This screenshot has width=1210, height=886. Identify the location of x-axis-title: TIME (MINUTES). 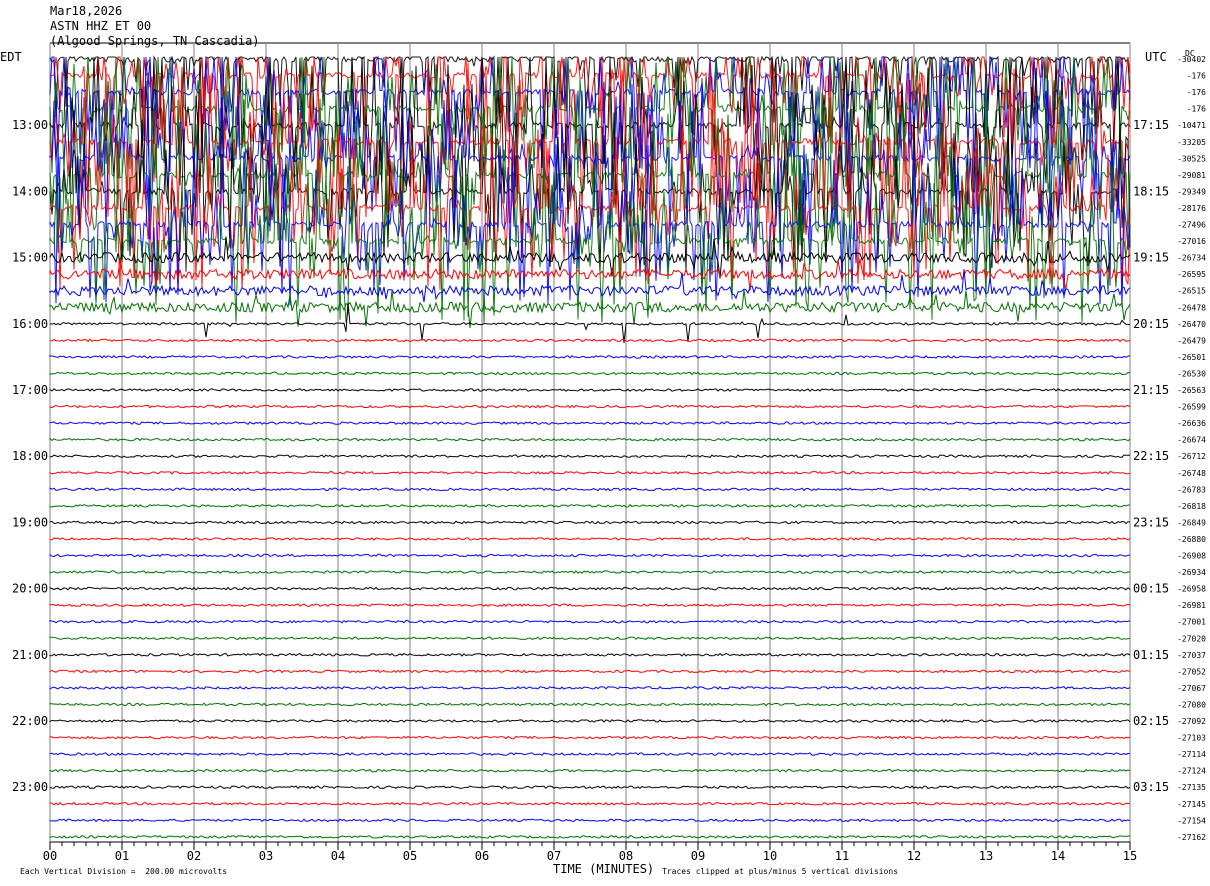
(604, 869).